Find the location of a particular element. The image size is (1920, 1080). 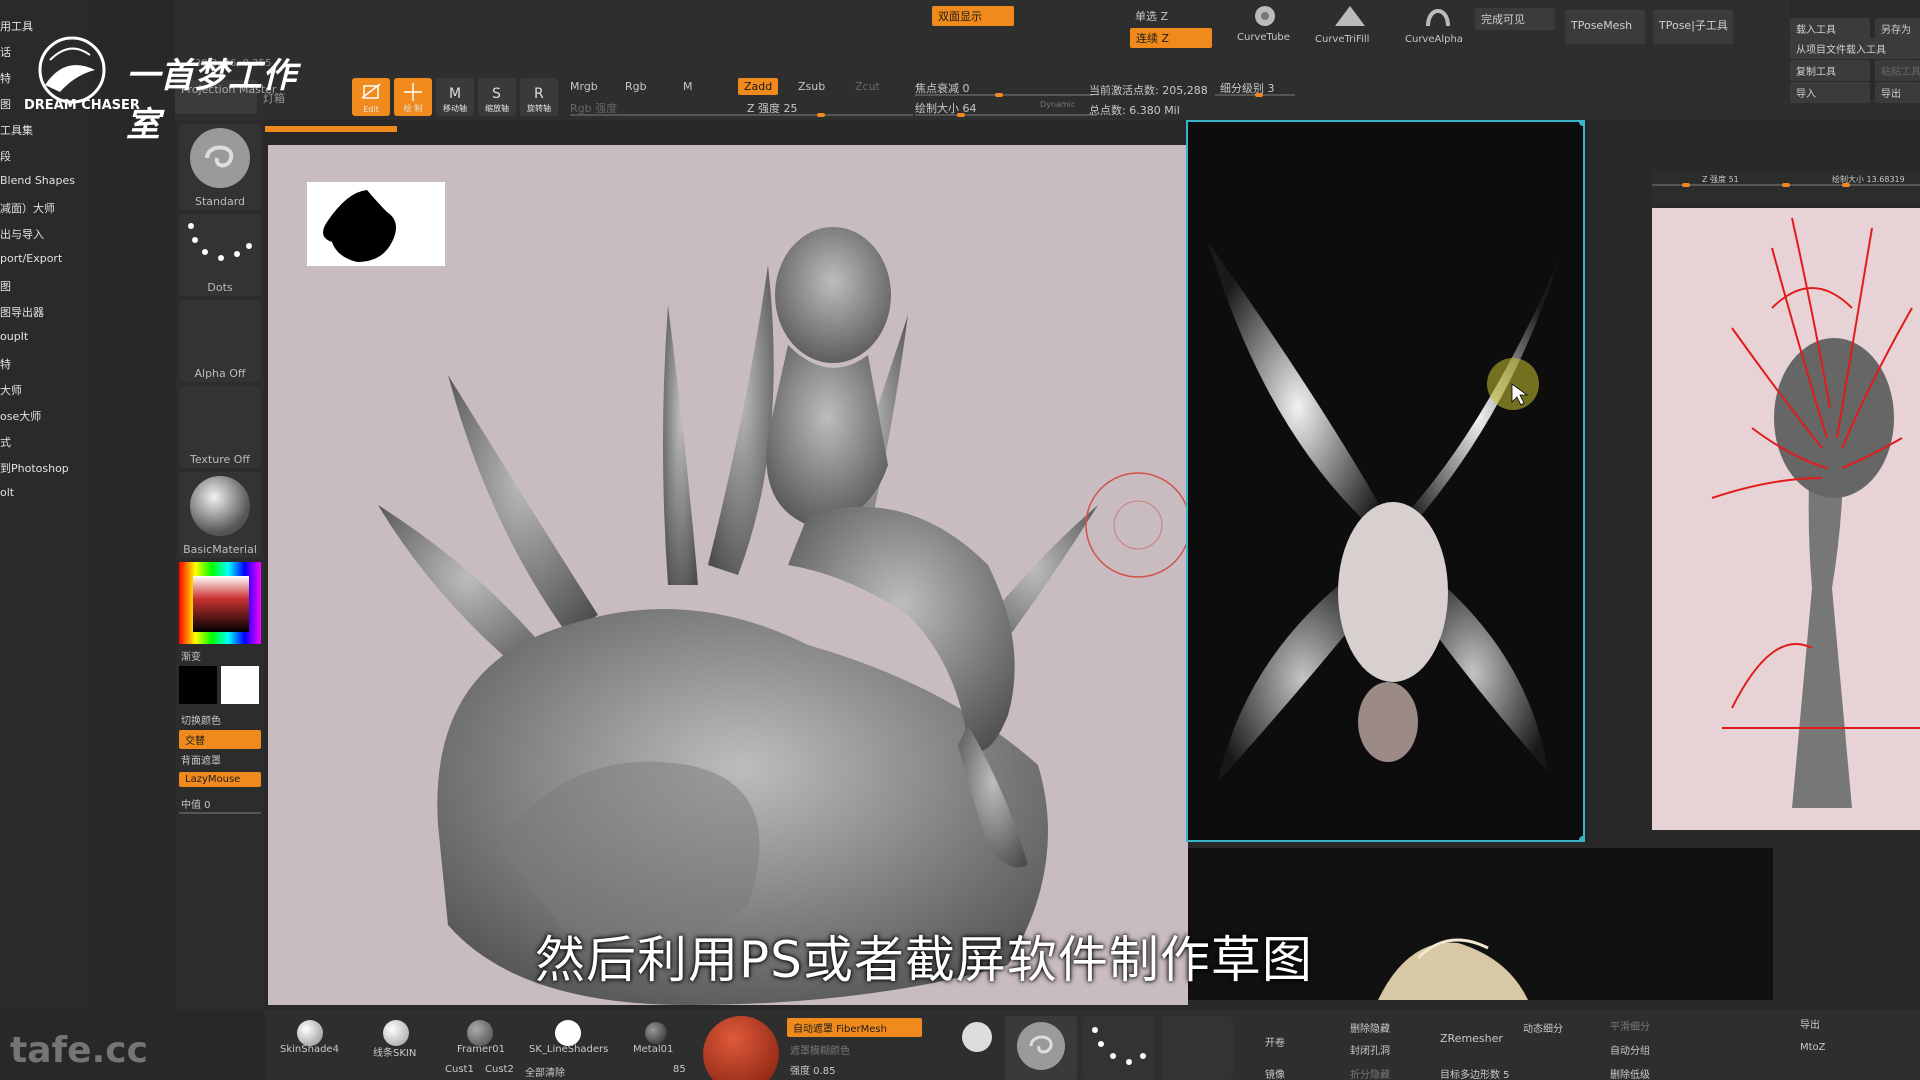

left-menu-item: port/Export is located at coordinates (31, 258).